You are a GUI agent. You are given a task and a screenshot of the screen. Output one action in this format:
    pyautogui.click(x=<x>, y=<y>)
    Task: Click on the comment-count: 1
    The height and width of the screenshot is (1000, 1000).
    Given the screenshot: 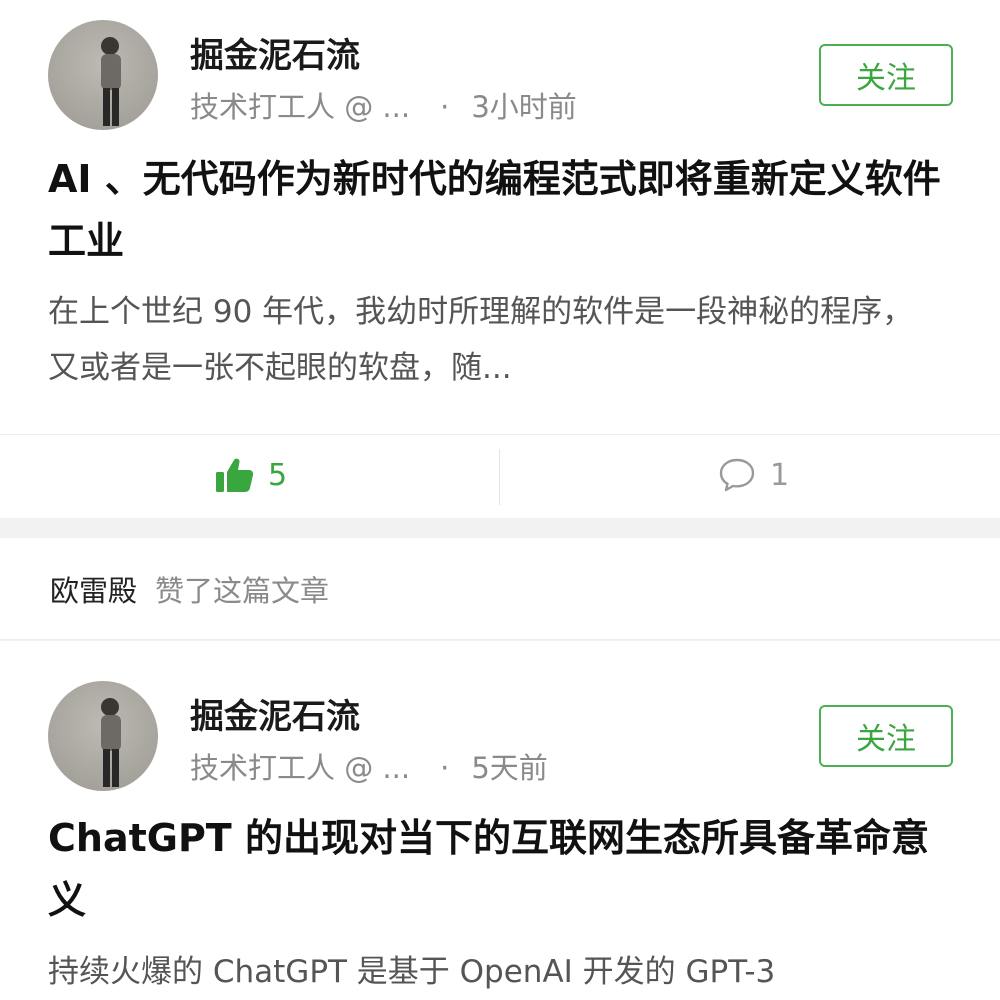 What is the action you would take?
    pyautogui.click(x=780, y=475)
    